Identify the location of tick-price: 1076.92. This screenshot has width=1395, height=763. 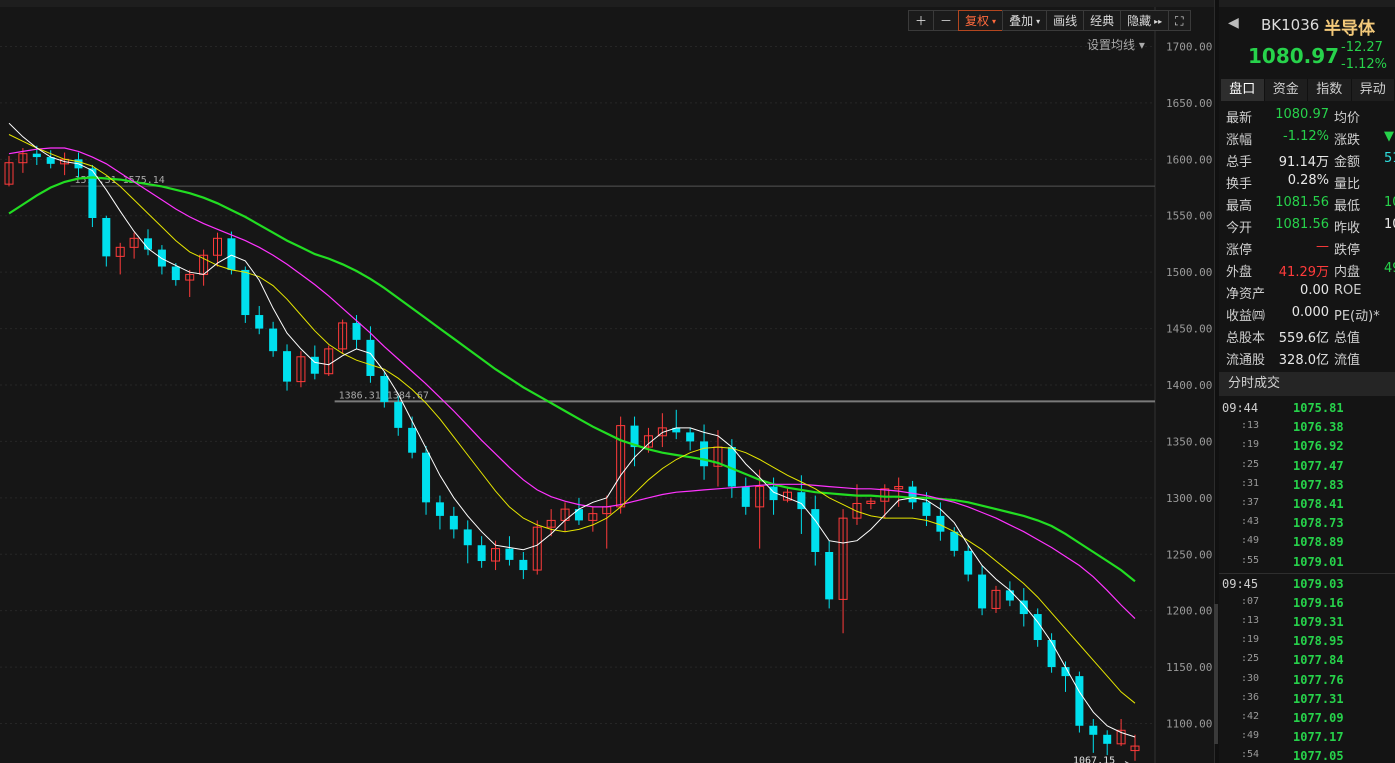
(1318, 446).